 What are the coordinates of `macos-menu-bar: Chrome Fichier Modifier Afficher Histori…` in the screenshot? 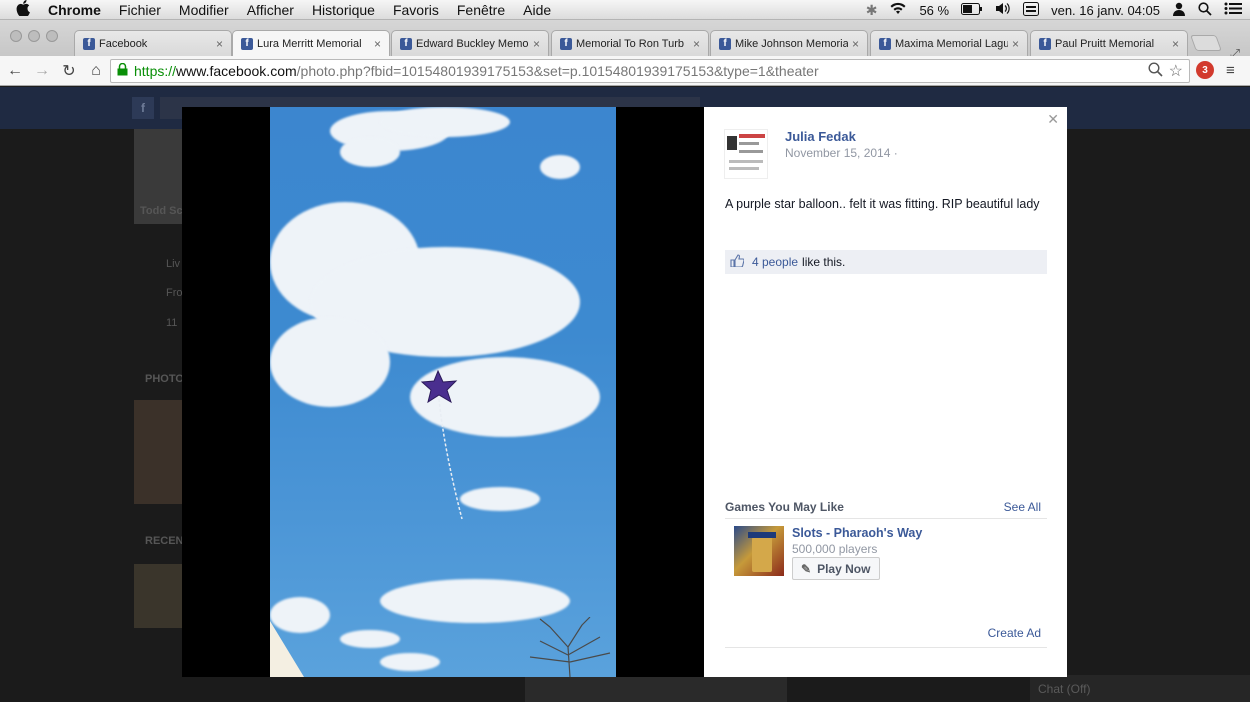 It's located at (625, 10).